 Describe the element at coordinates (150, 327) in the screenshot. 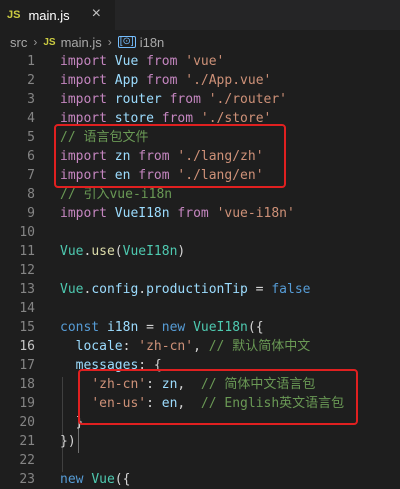

I see `code-token: =` at that location.